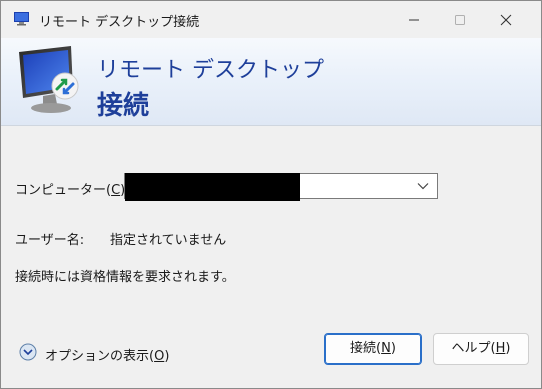  What do you see at coordinates (423, 186) in the screenshot?
I see `chevron-down-icon` at bounding box center [423, 186].